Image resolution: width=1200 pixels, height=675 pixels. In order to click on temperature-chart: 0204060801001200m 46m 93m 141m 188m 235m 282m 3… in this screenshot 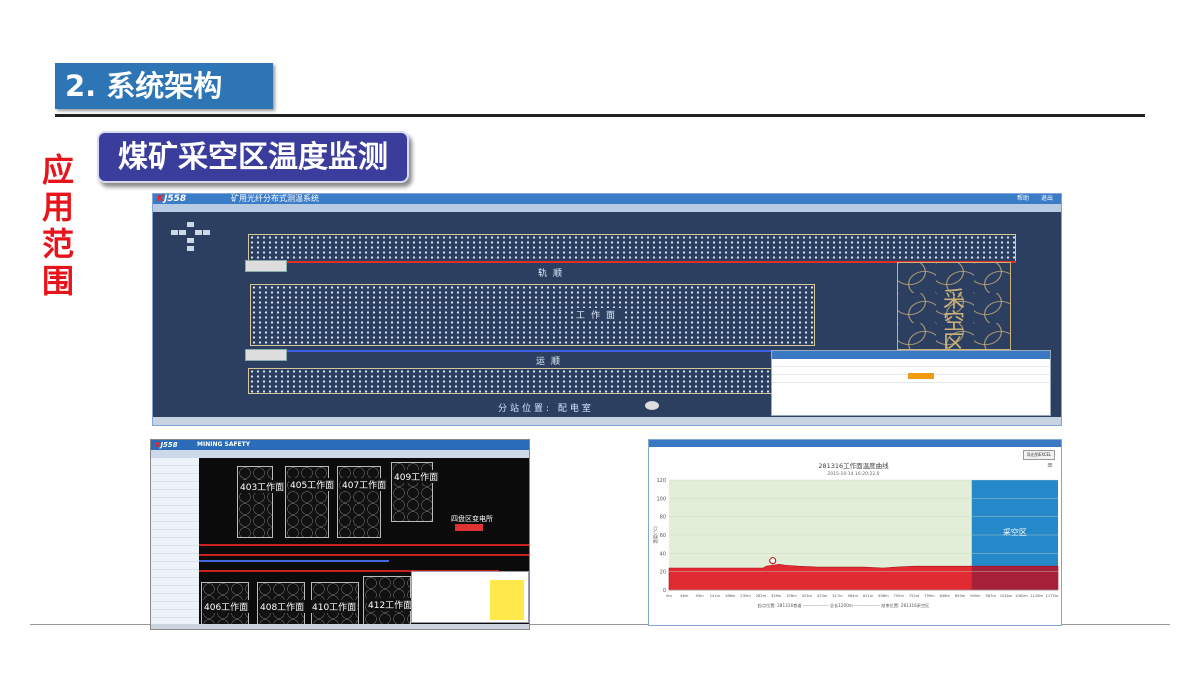, I will do `click(855, 535)`.